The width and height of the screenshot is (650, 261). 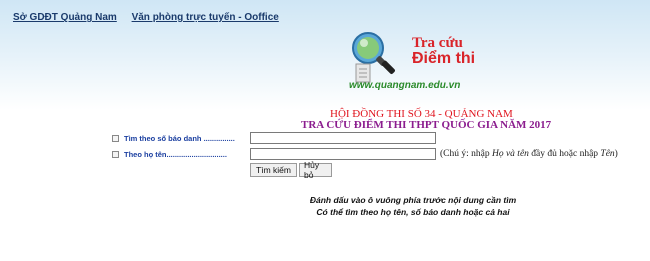 I want to click on sbd-checkbox, so click(x=115, y=138).